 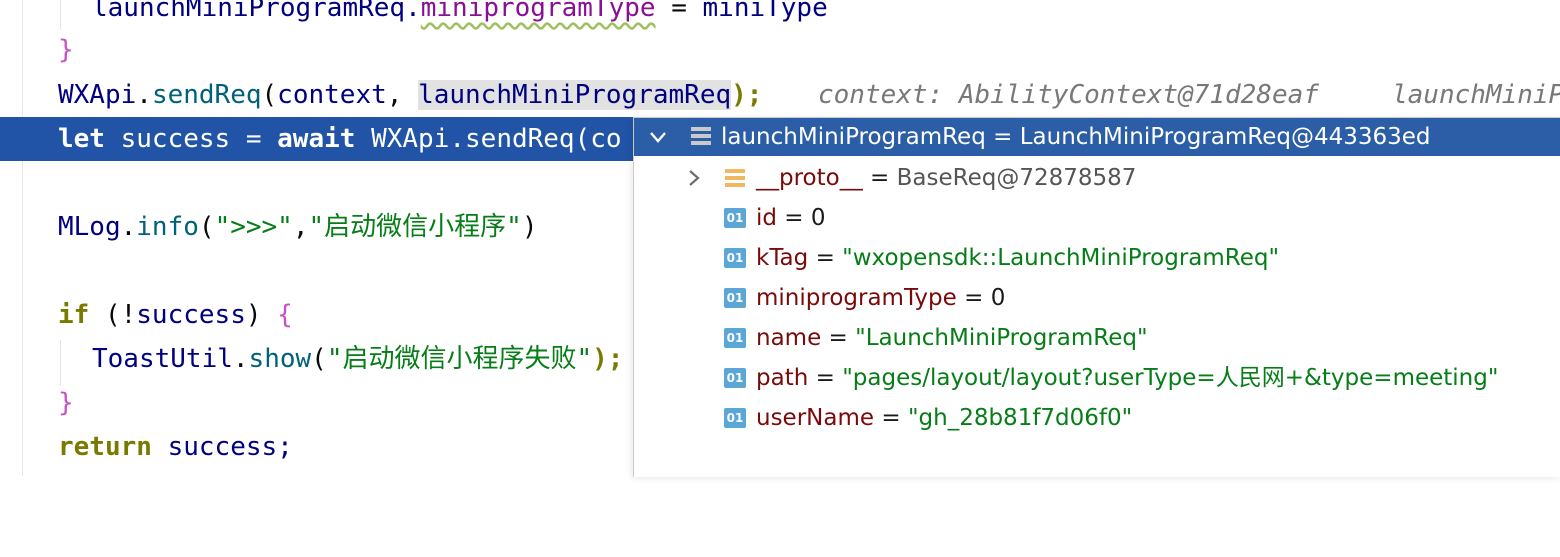 What do you see at coordinates (1061, 258) in the screenshot?
I see `variable-value: "wxopensdk::LaunchMiniProgramReq"` at bounding box center [1061, 258].